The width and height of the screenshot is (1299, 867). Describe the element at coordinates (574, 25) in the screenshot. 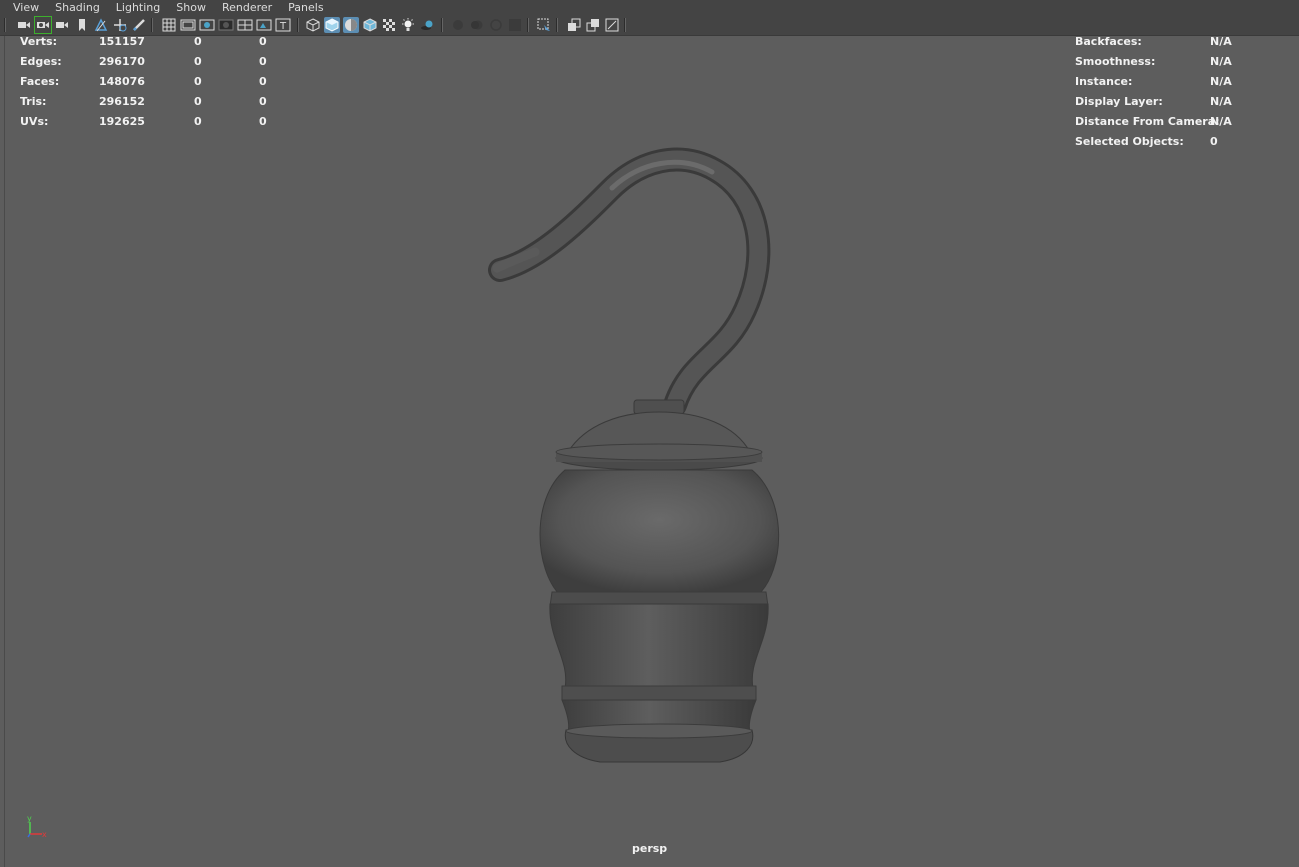

I see `xray-icon` at that location.